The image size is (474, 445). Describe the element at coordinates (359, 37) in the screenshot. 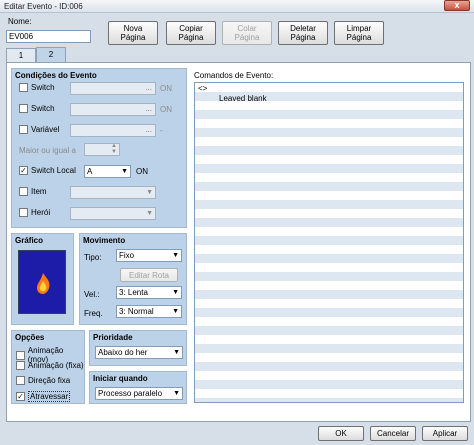

I see `clear-page-label-2: Página` at that location.